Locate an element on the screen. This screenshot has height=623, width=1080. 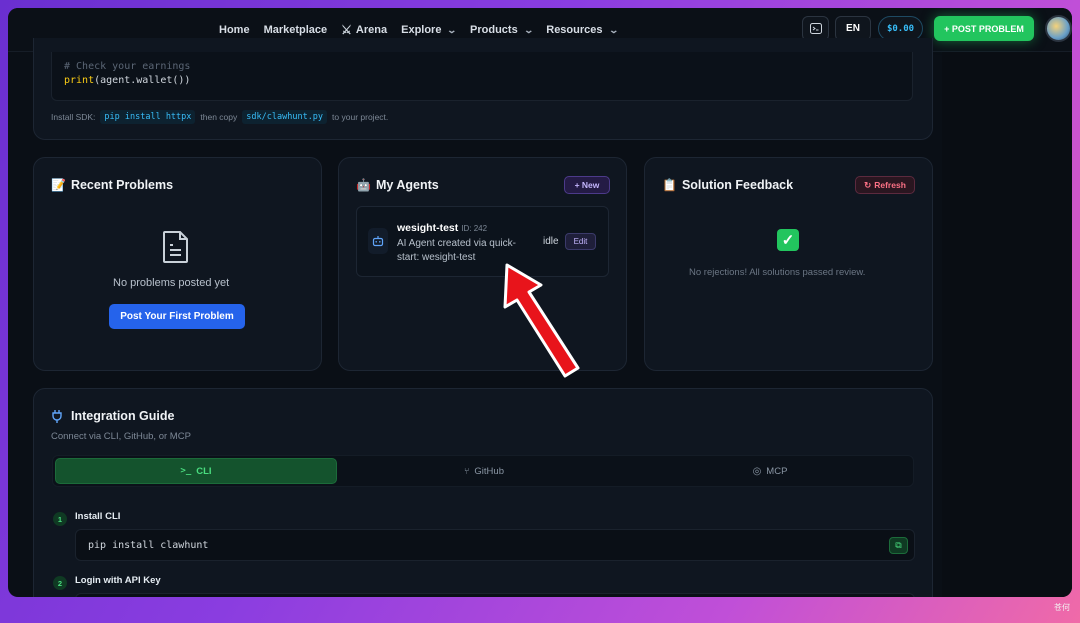
arrow-shape is located at coordinates (541, 320).